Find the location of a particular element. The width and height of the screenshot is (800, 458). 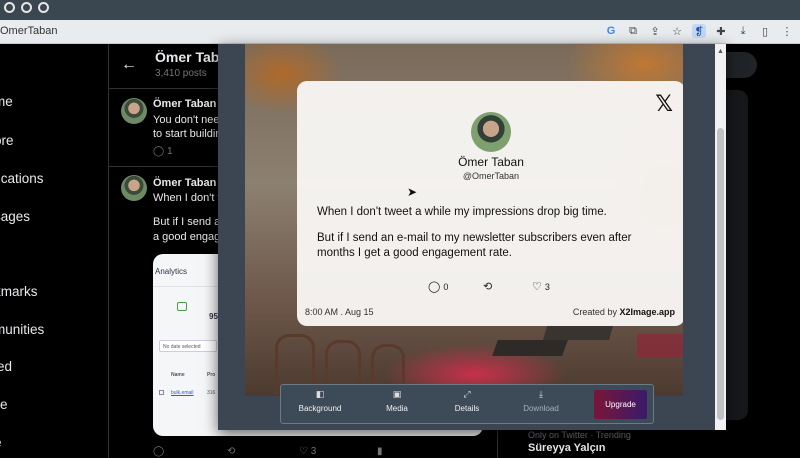

reply-button: ◯ 1 is located at coordinates (163, 151).